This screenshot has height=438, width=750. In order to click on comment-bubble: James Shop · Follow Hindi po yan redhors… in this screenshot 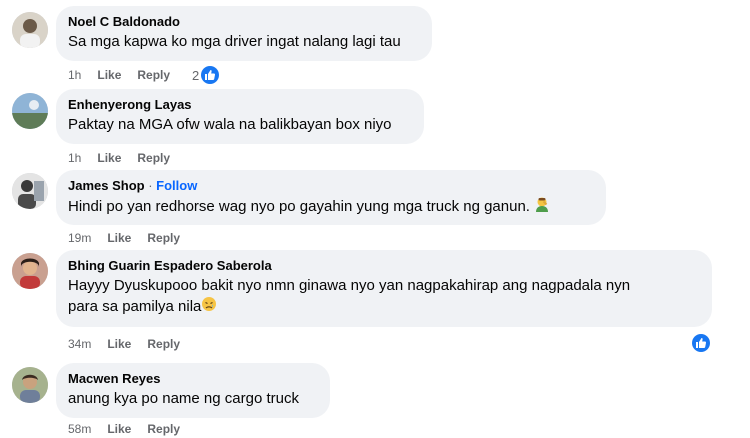, I will do `click(331, 197)`.